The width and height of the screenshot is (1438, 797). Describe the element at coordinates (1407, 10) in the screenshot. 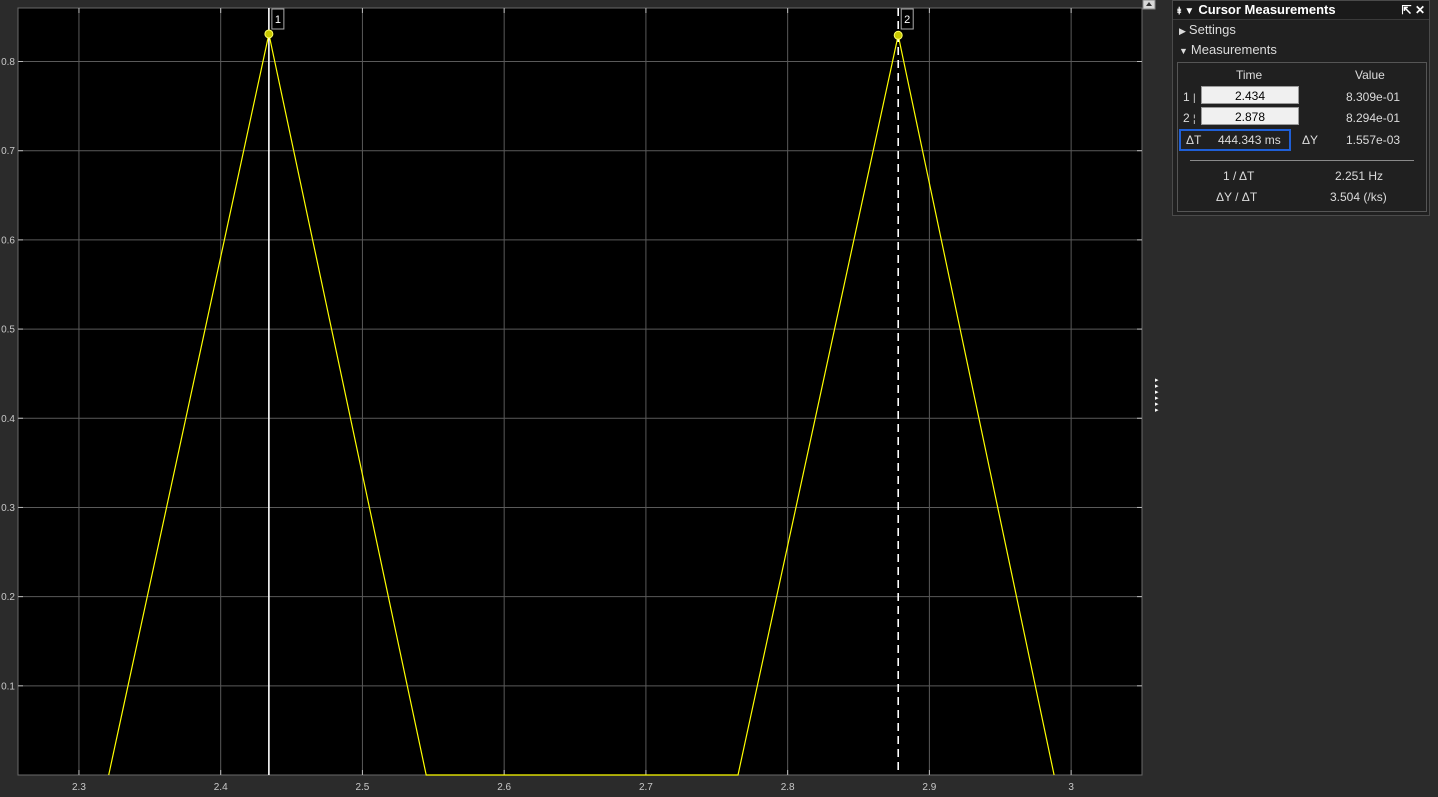

I see `undock-icon: ⇱` at that location.